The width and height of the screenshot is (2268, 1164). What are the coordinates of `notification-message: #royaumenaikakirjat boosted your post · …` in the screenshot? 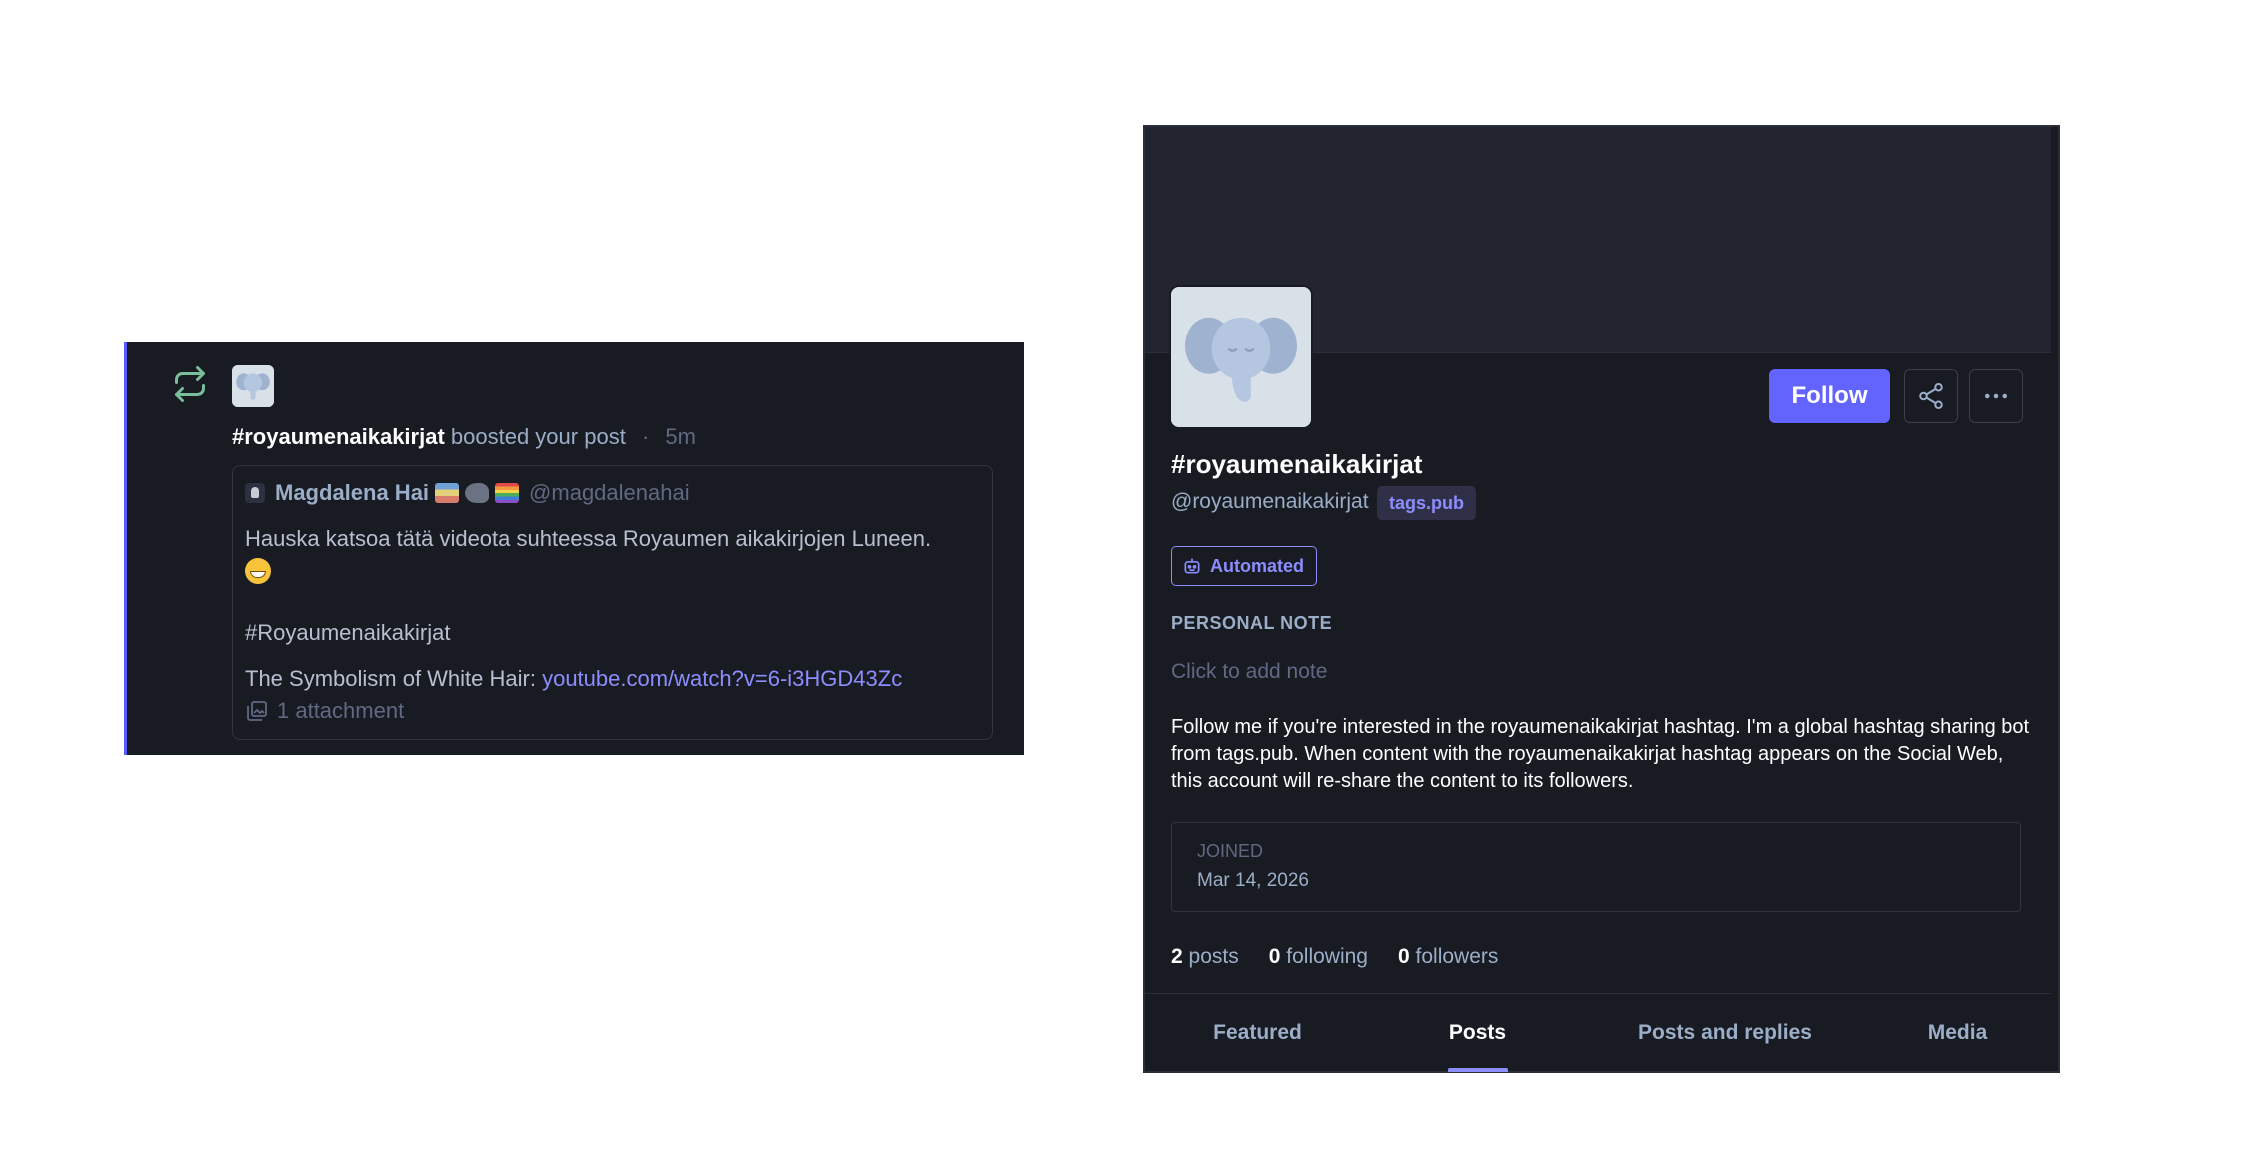 It's located at (464, 437).